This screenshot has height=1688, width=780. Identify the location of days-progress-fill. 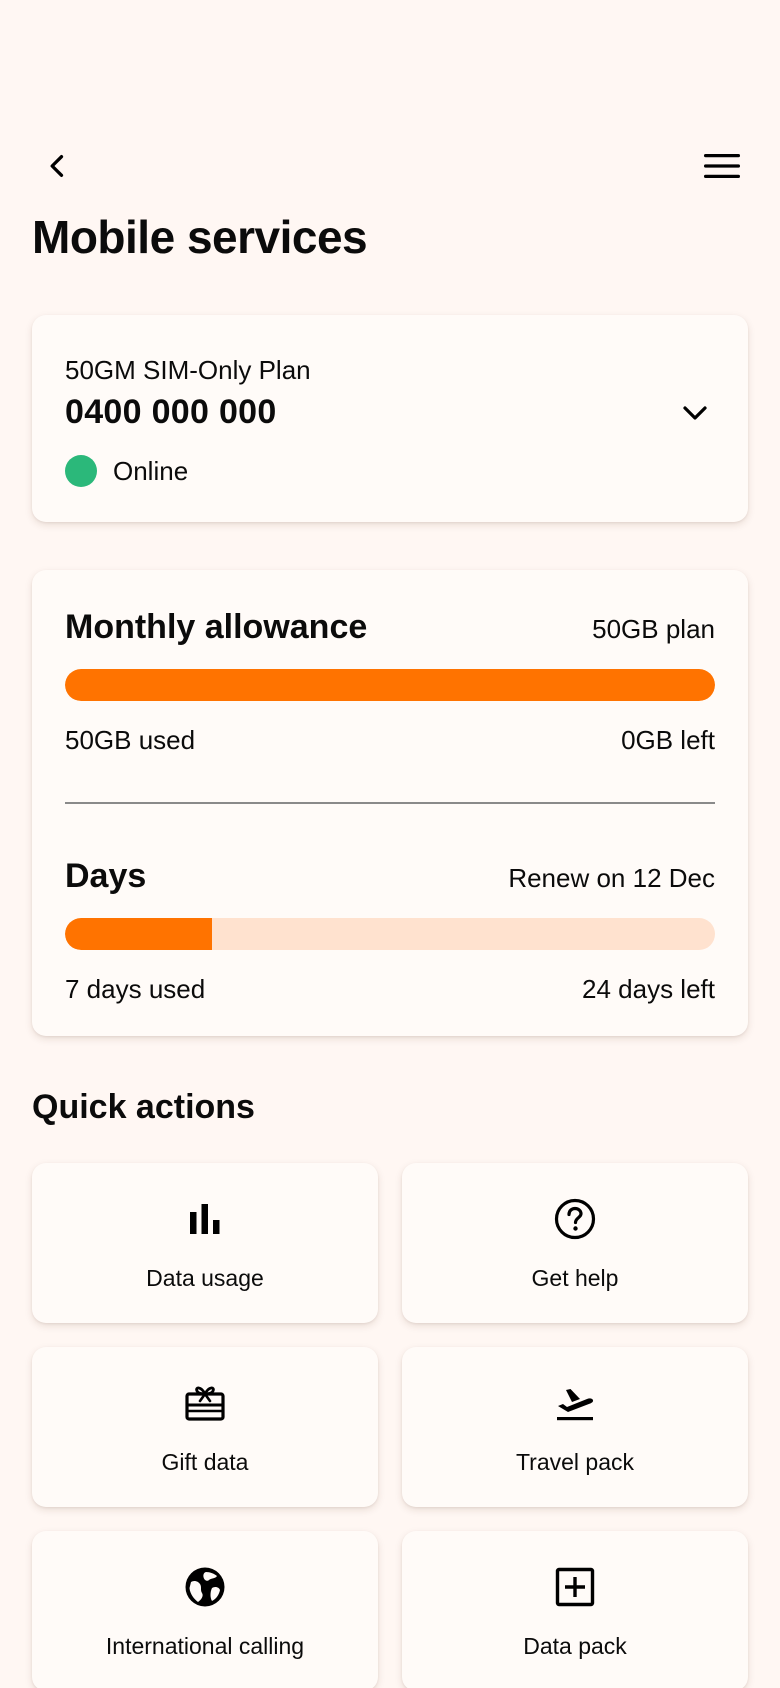
(138, 934).